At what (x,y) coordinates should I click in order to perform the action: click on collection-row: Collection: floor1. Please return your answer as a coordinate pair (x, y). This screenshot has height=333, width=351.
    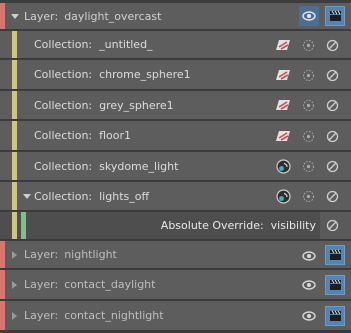
    Looking at the image, I should click on (175, 136).